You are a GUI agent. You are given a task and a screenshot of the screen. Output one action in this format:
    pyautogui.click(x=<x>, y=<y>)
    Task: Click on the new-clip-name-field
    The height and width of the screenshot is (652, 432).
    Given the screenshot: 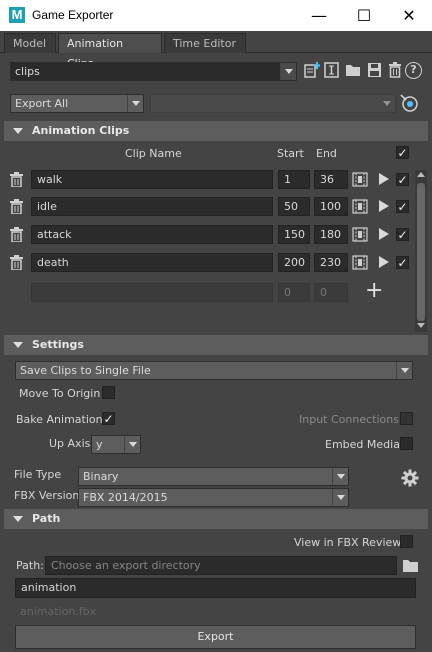 What is the action you would take?
    pyautogui.click(x=152, y=292)
    